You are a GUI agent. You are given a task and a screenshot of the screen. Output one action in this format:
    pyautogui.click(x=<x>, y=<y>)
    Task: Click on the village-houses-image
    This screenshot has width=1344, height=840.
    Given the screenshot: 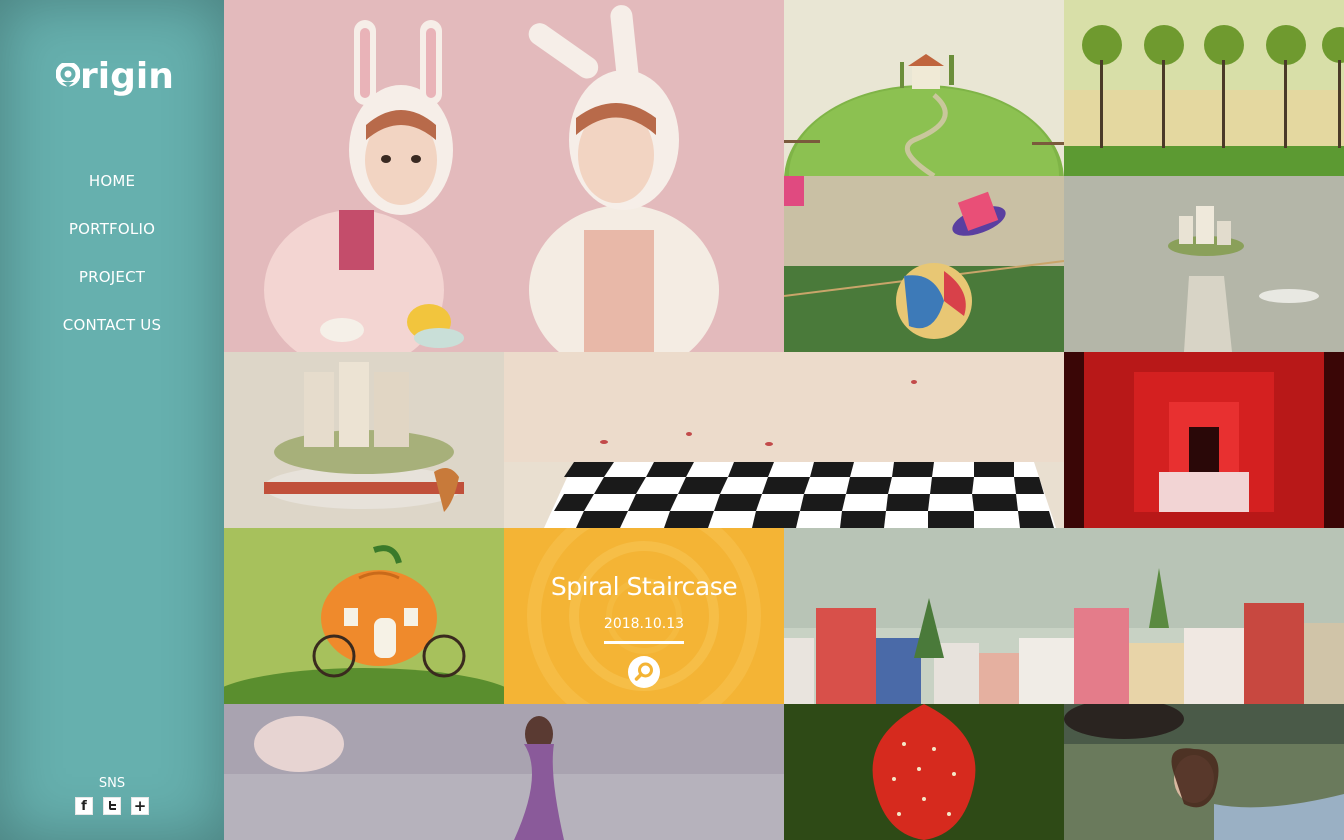 What is the action you would take?
    pyautogui.click(x=1064, y=616)
    